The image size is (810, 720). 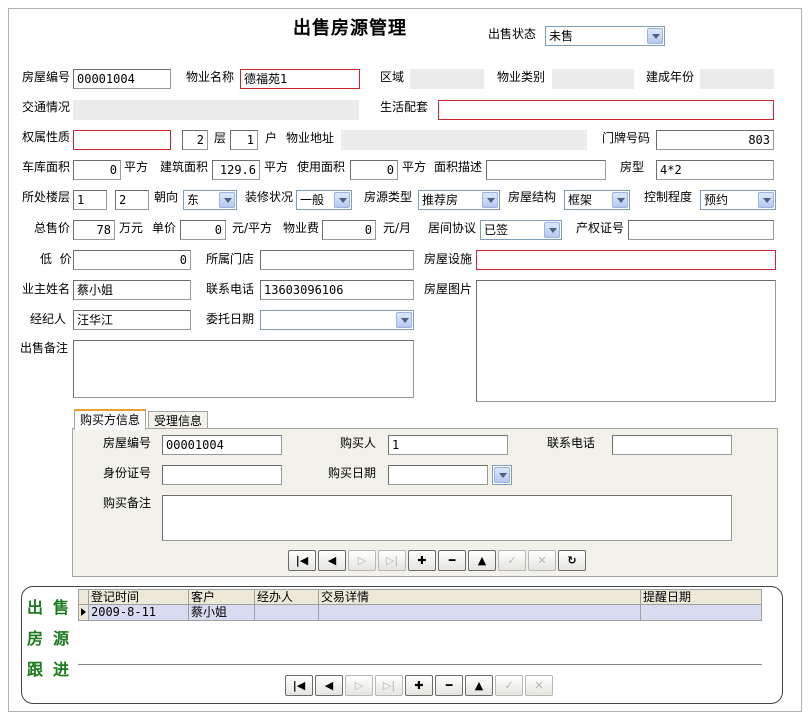 What do you see at coordinates (61, 637) in the screenshot?
I see `followup-title-char: 源` at bounding box center [61, 637].